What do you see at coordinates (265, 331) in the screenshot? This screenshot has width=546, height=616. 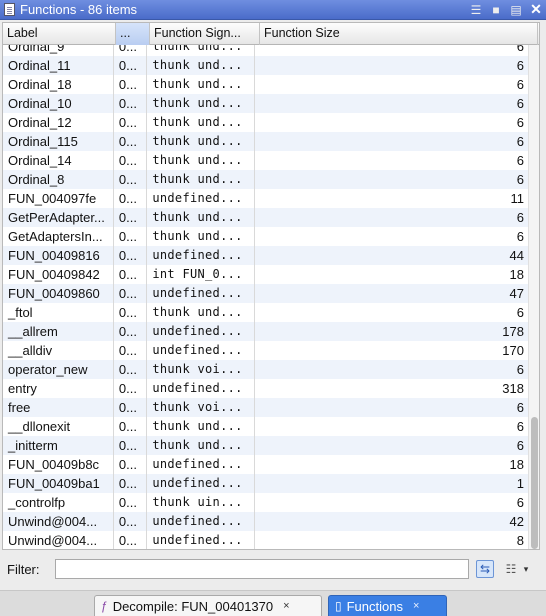 I see `table-row: __allrem 0... undefined... 178` at bounding box center [265, 331].